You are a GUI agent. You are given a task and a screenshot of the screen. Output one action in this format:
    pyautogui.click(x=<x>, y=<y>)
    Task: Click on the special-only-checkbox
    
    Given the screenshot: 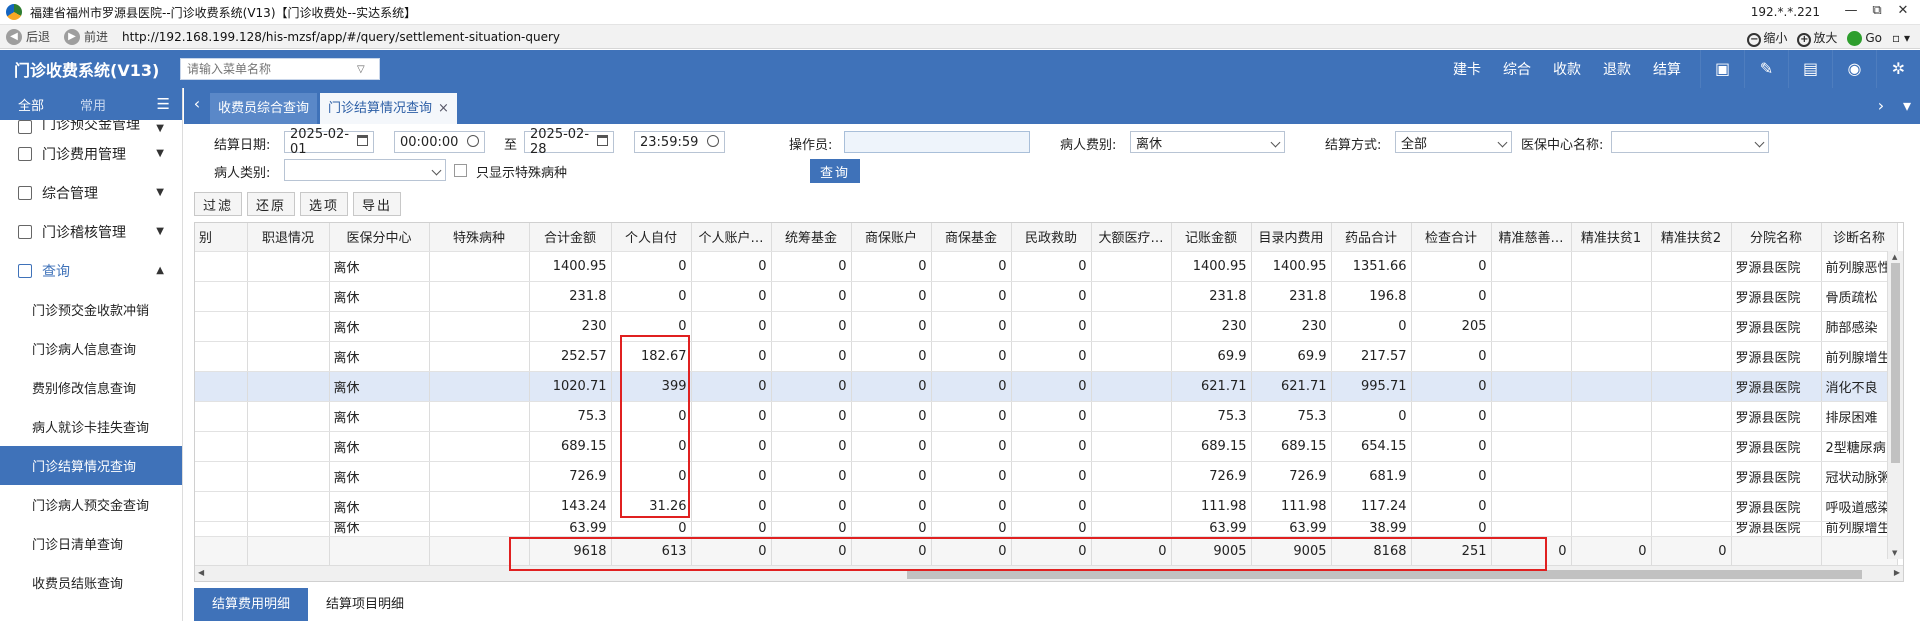 What is the action you would take?
    pyautogui.click(x=460, y=170)
    